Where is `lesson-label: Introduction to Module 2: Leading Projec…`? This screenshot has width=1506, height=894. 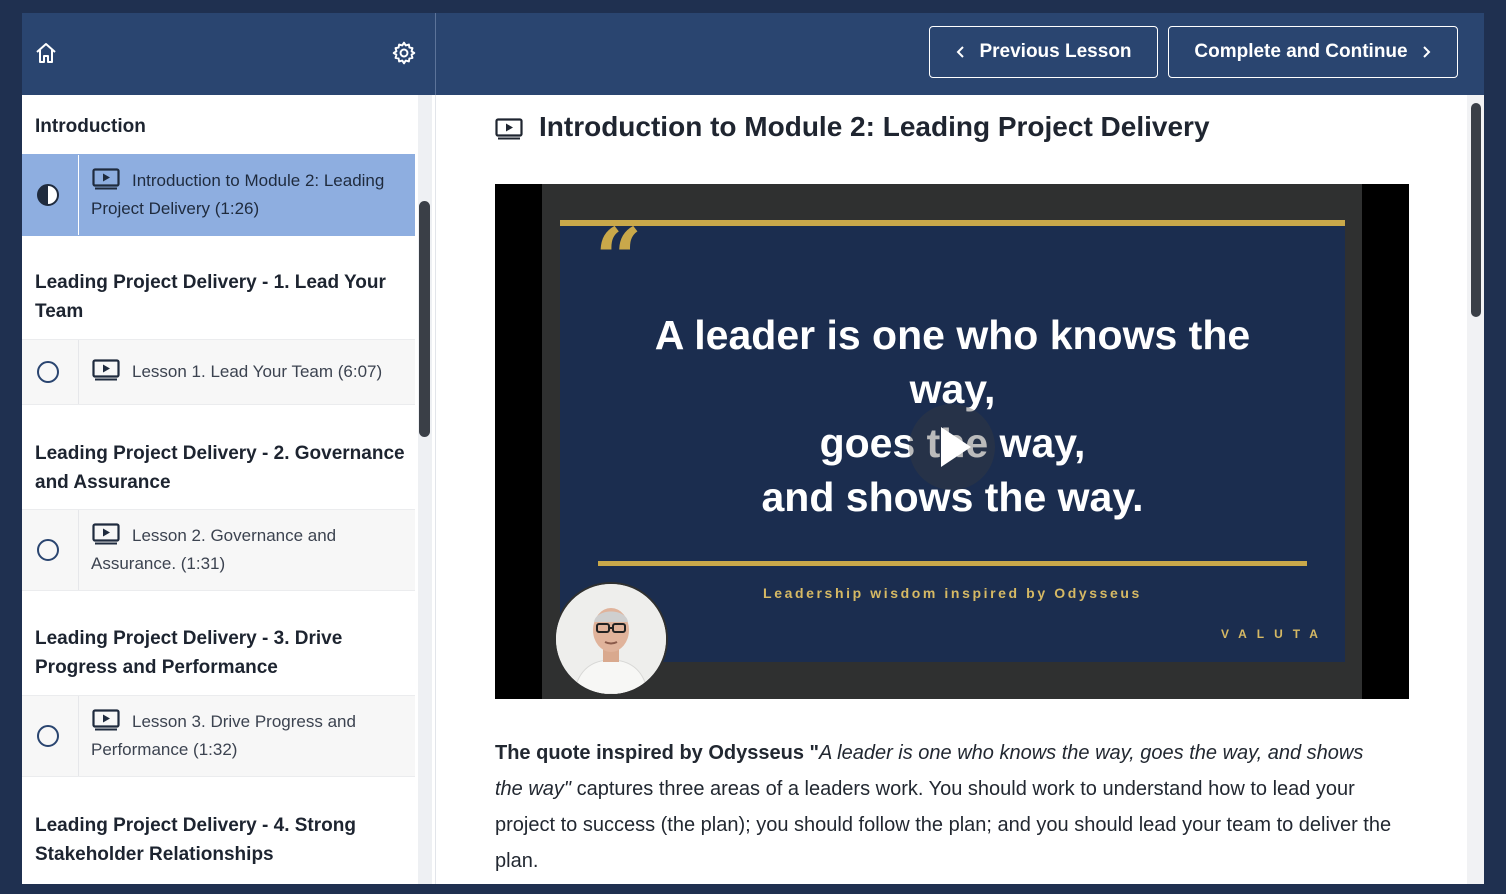 lesson-label: Introduction to Module 2: Leading Projec… is located at coordinates (238, 194).